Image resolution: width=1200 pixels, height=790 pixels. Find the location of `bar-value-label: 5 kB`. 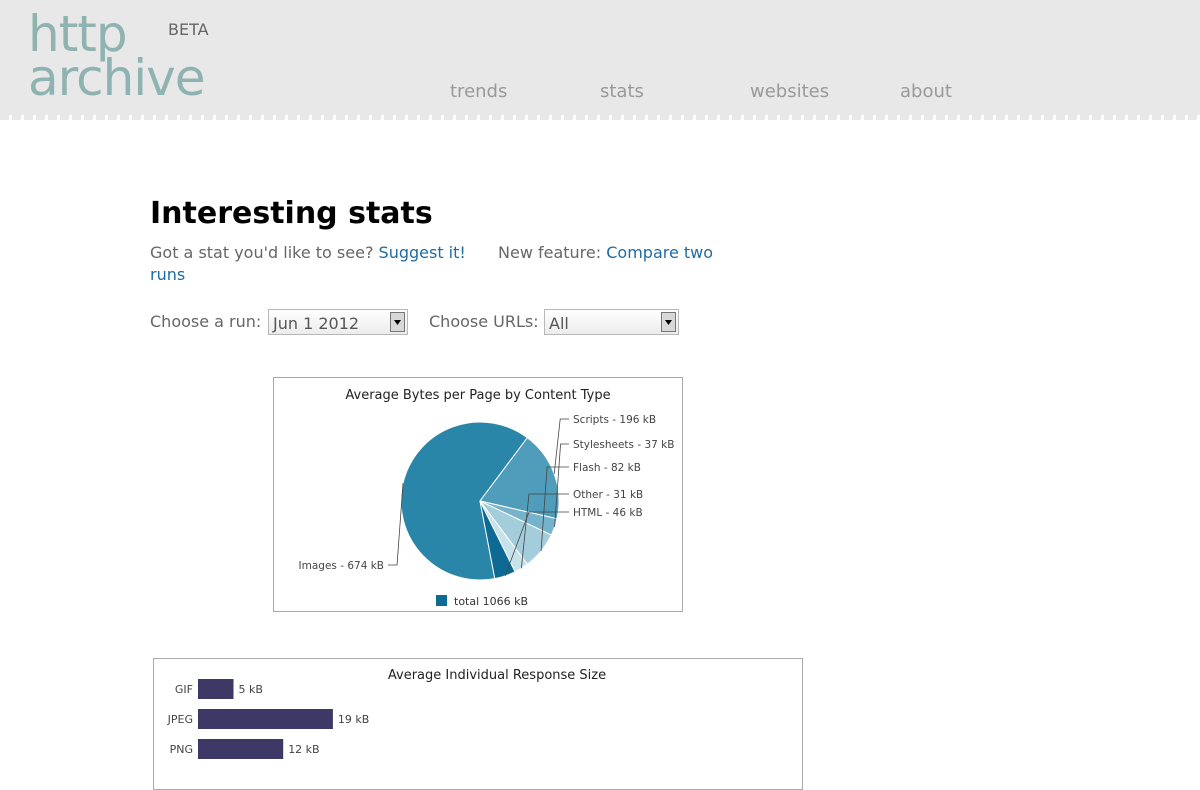

bar-value-label: 5 kB is located at coordinates (251, 689).